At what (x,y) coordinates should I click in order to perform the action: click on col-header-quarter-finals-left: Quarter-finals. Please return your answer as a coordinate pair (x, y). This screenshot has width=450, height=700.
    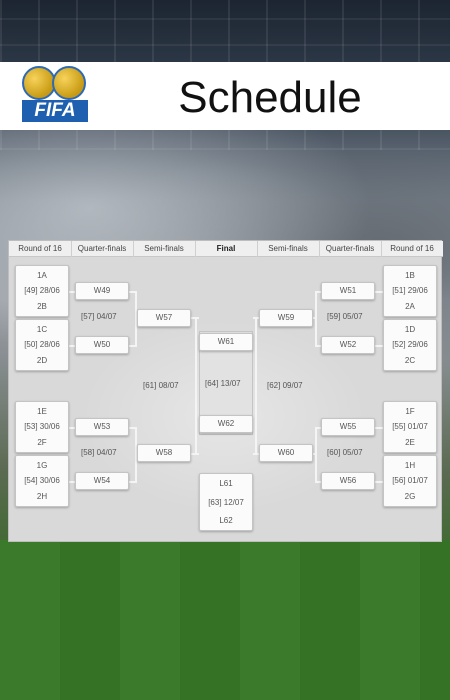
    Looking at the image, I should click on (102, 249).